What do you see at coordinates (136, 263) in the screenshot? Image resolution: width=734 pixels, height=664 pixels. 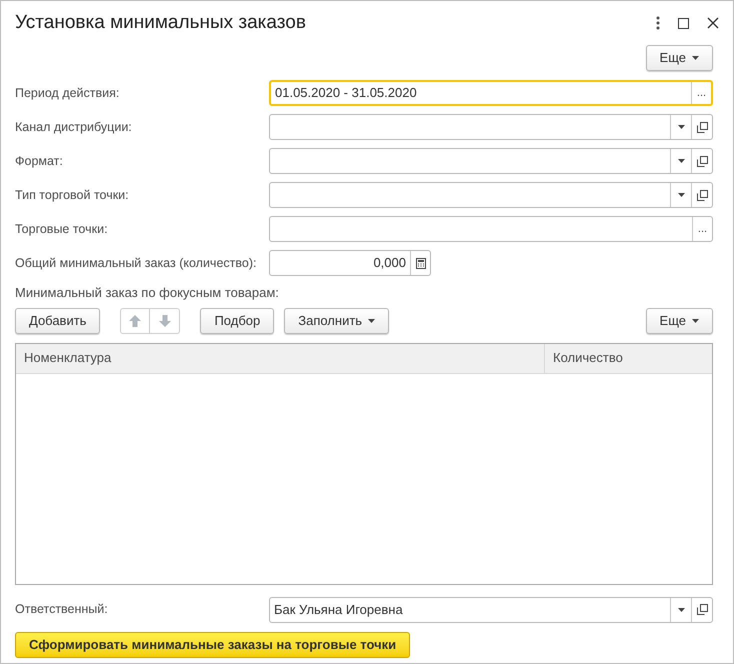 I see `field-label: Общий минимальный заказ (количество):` at bounding box center [136, 263].